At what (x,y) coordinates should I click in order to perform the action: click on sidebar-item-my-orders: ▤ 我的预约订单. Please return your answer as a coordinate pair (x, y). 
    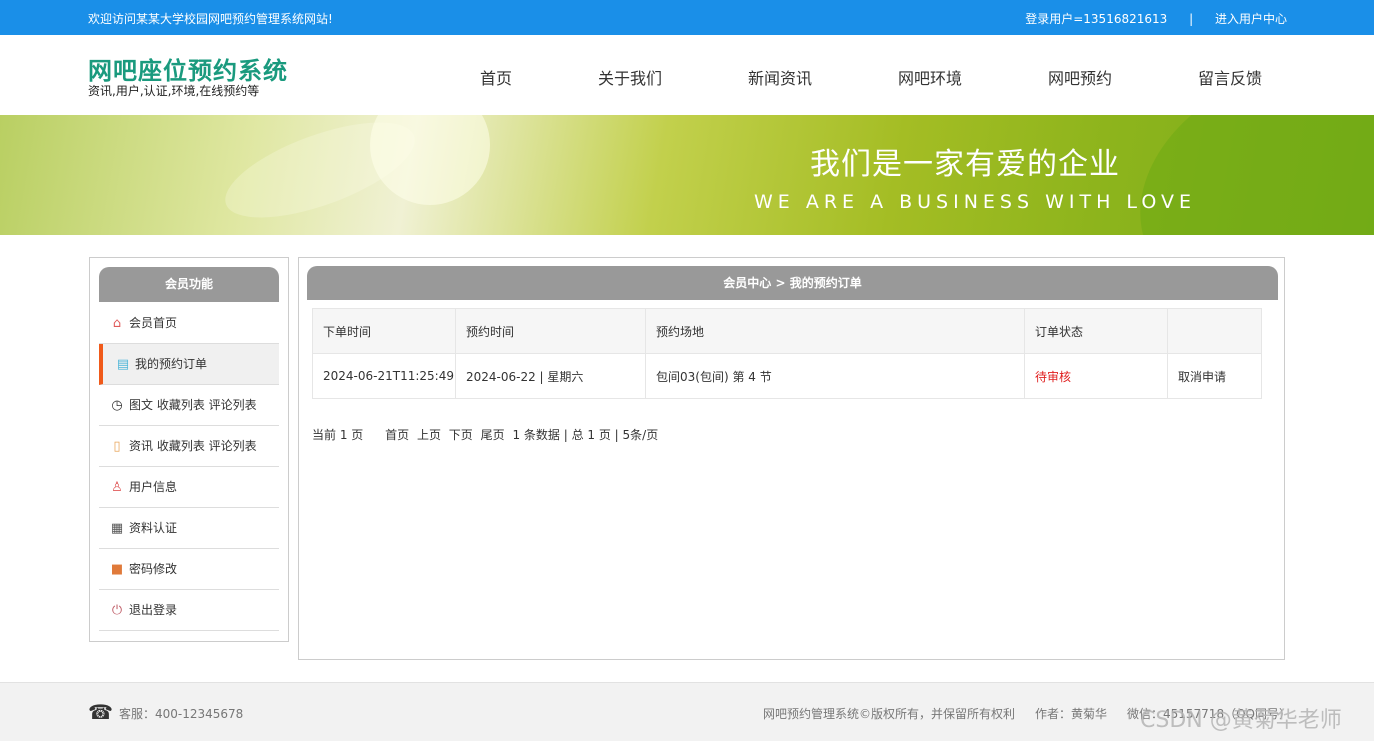
    Looking at the image, I should click on (189, 364).